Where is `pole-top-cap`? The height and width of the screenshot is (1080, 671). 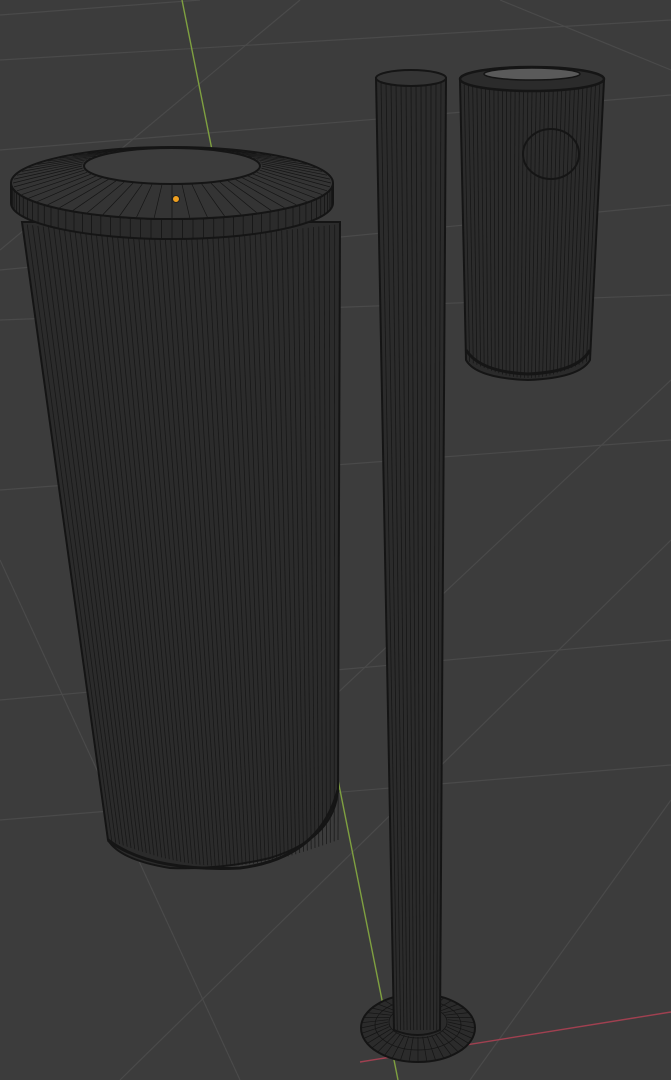 pole-top-cap is located at coordinates (411, 78).